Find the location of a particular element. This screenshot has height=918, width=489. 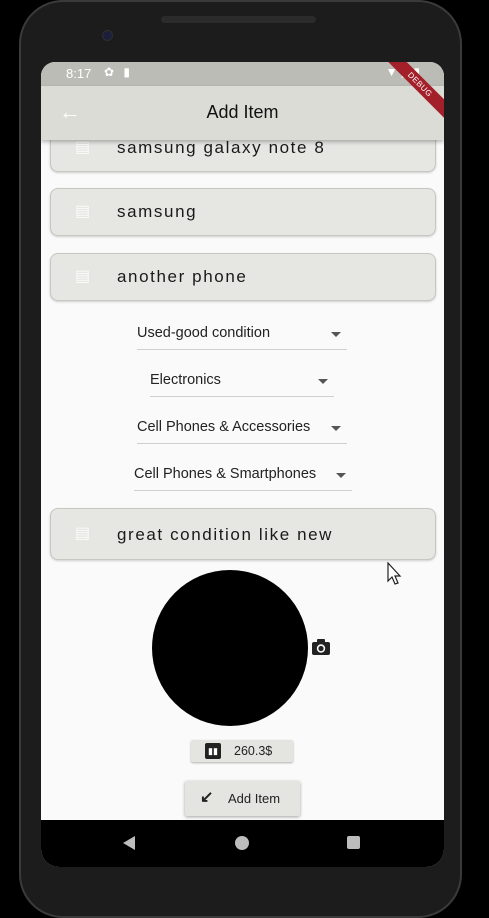

nav-recent-icon is located at coordinates (353, 842).